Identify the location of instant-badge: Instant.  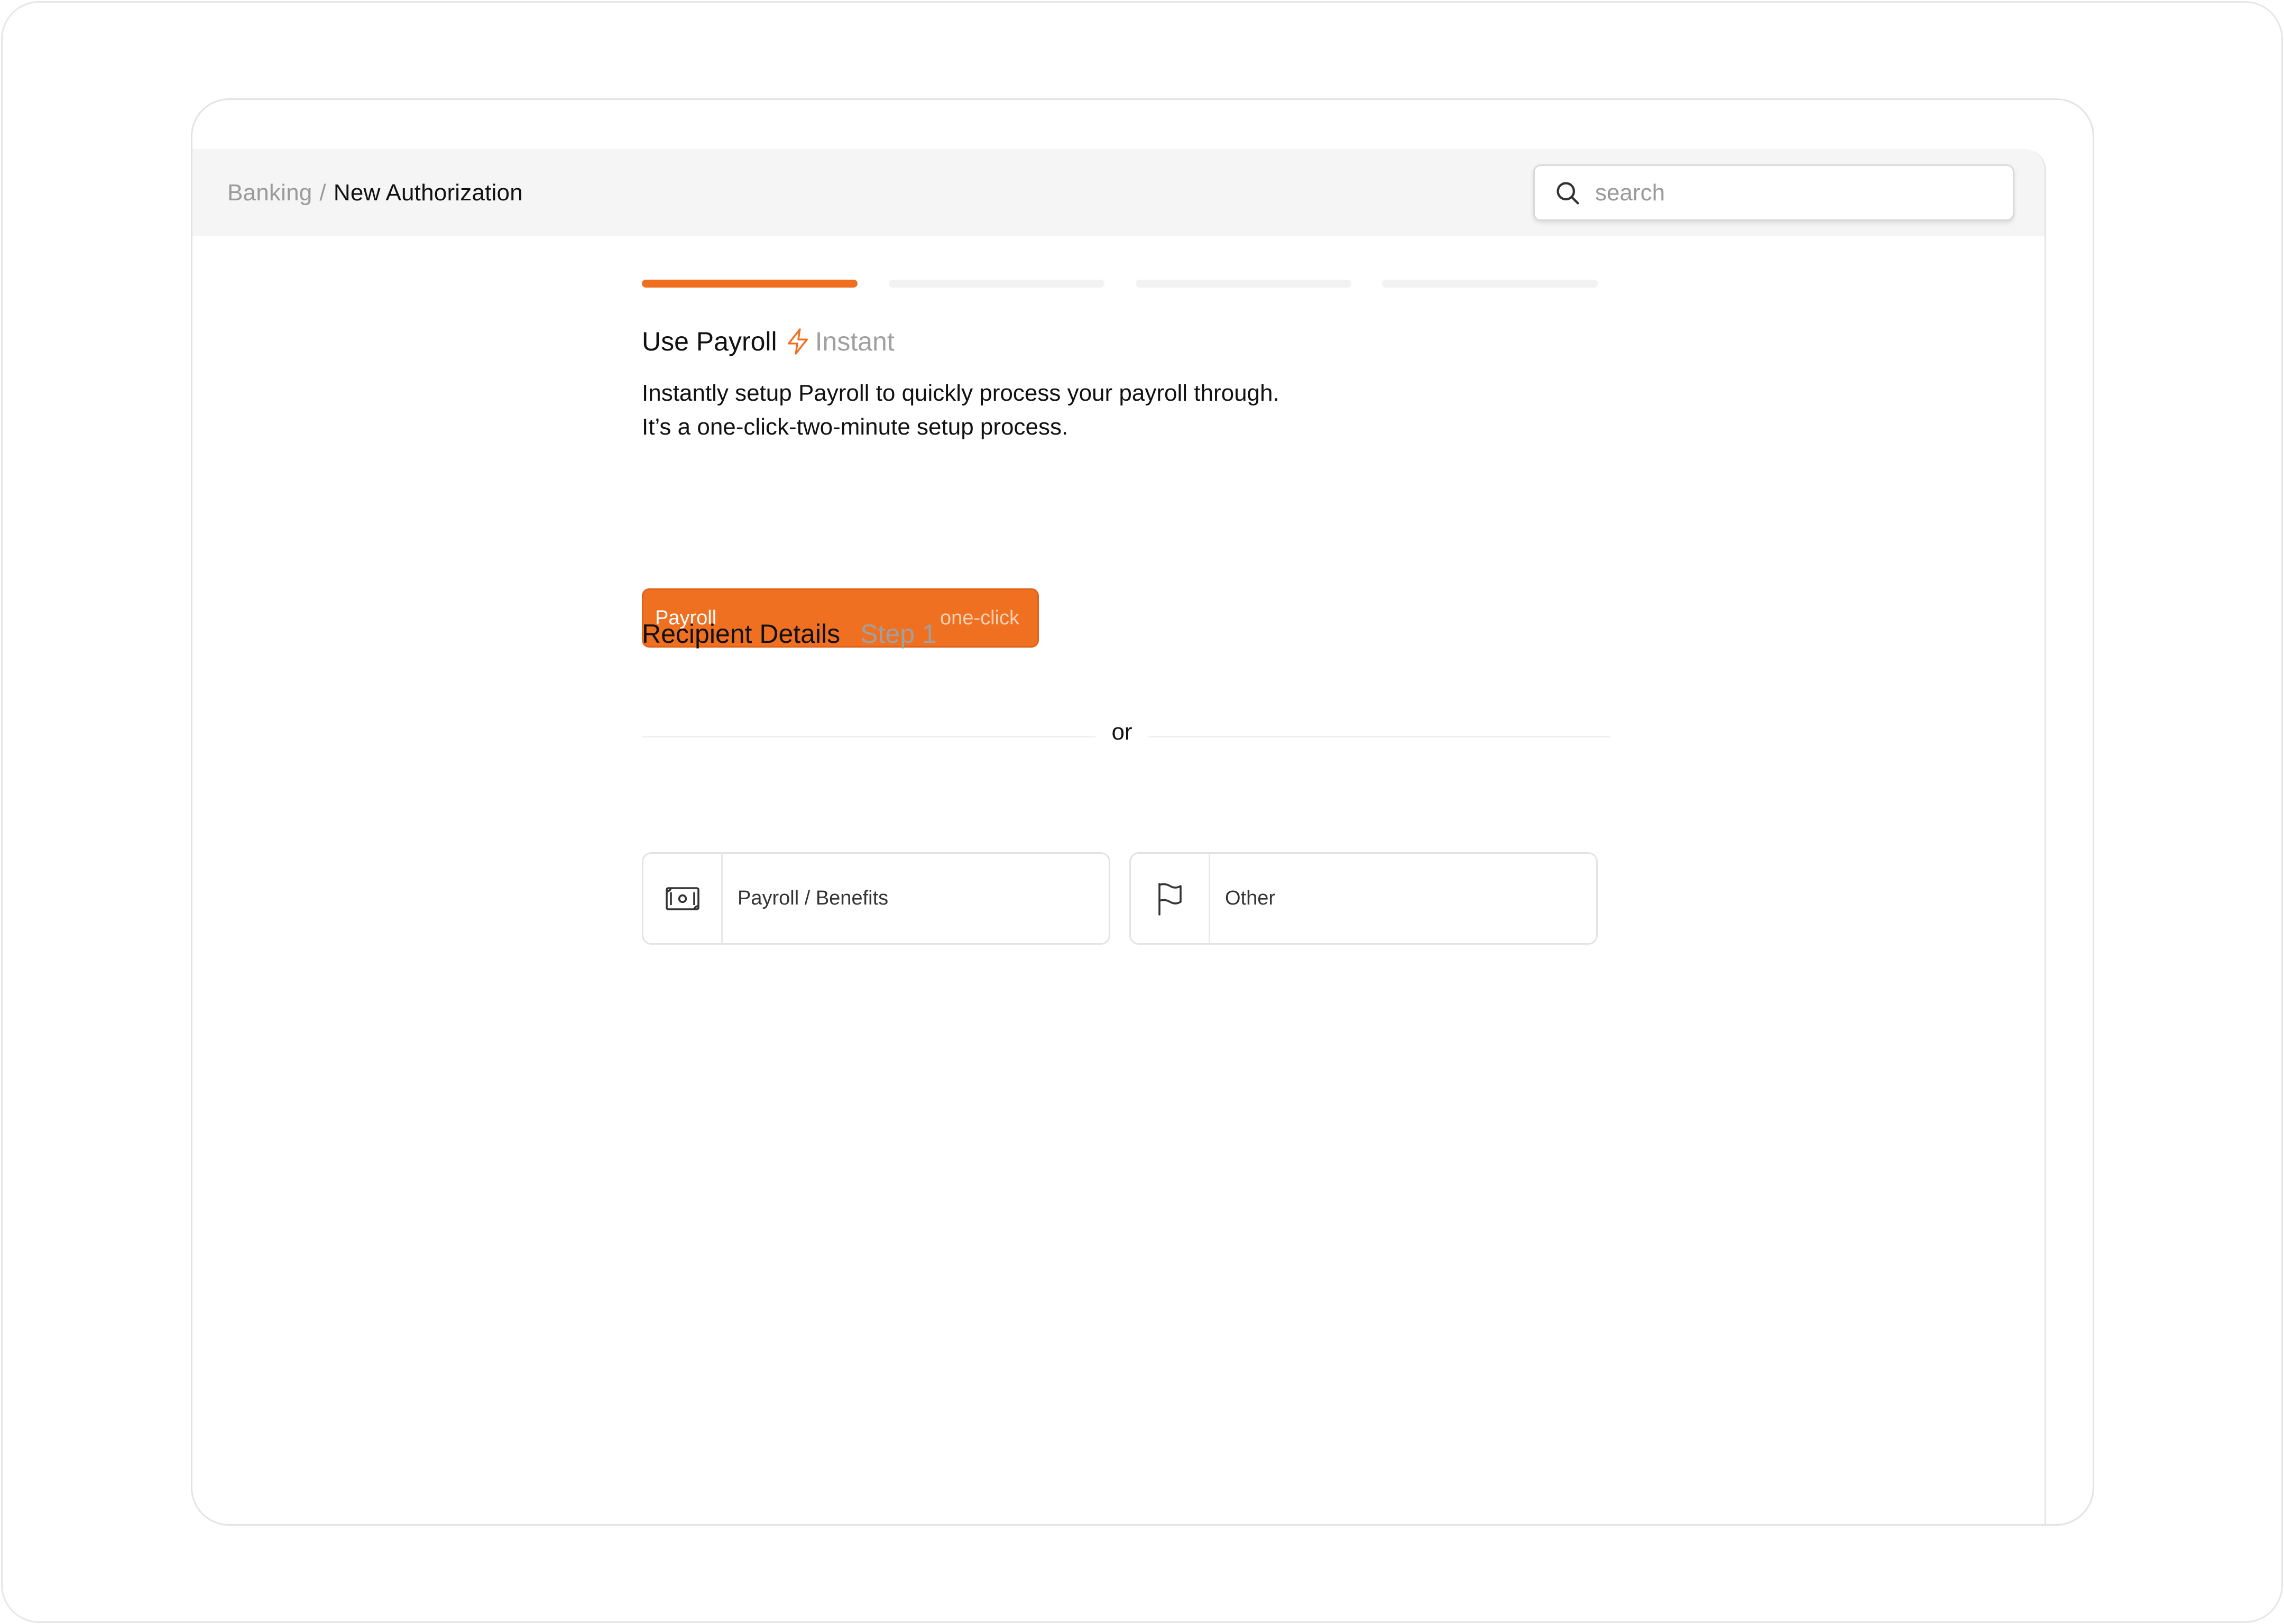
(855, 342).